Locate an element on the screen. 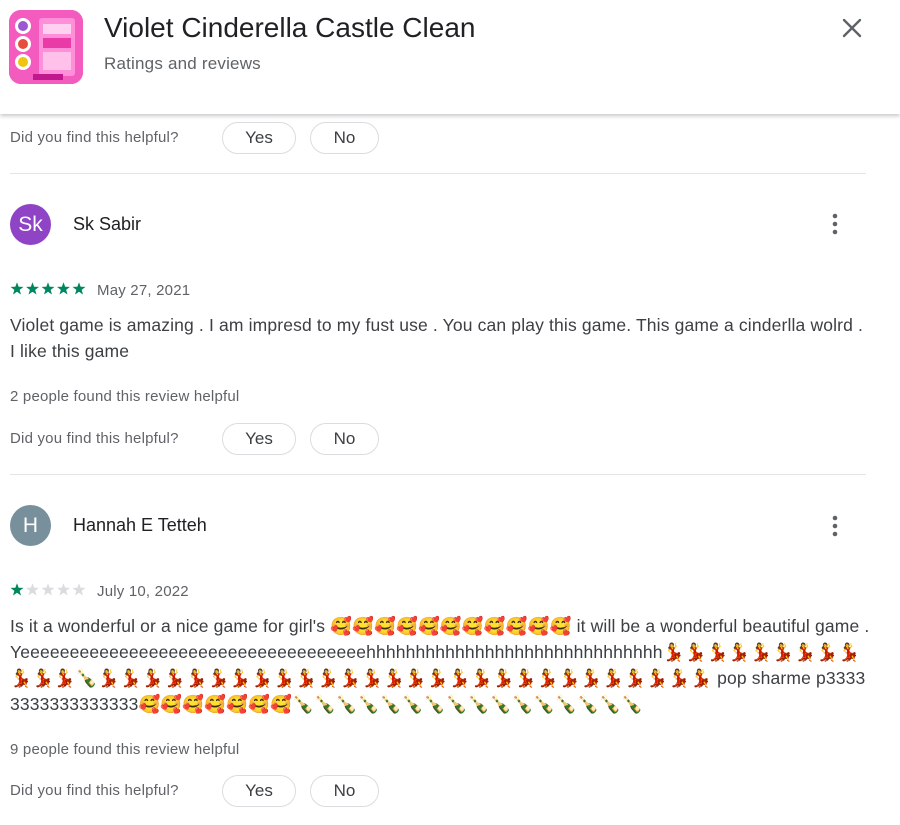  avatar-initials: H is located at coordinates (30, 525).